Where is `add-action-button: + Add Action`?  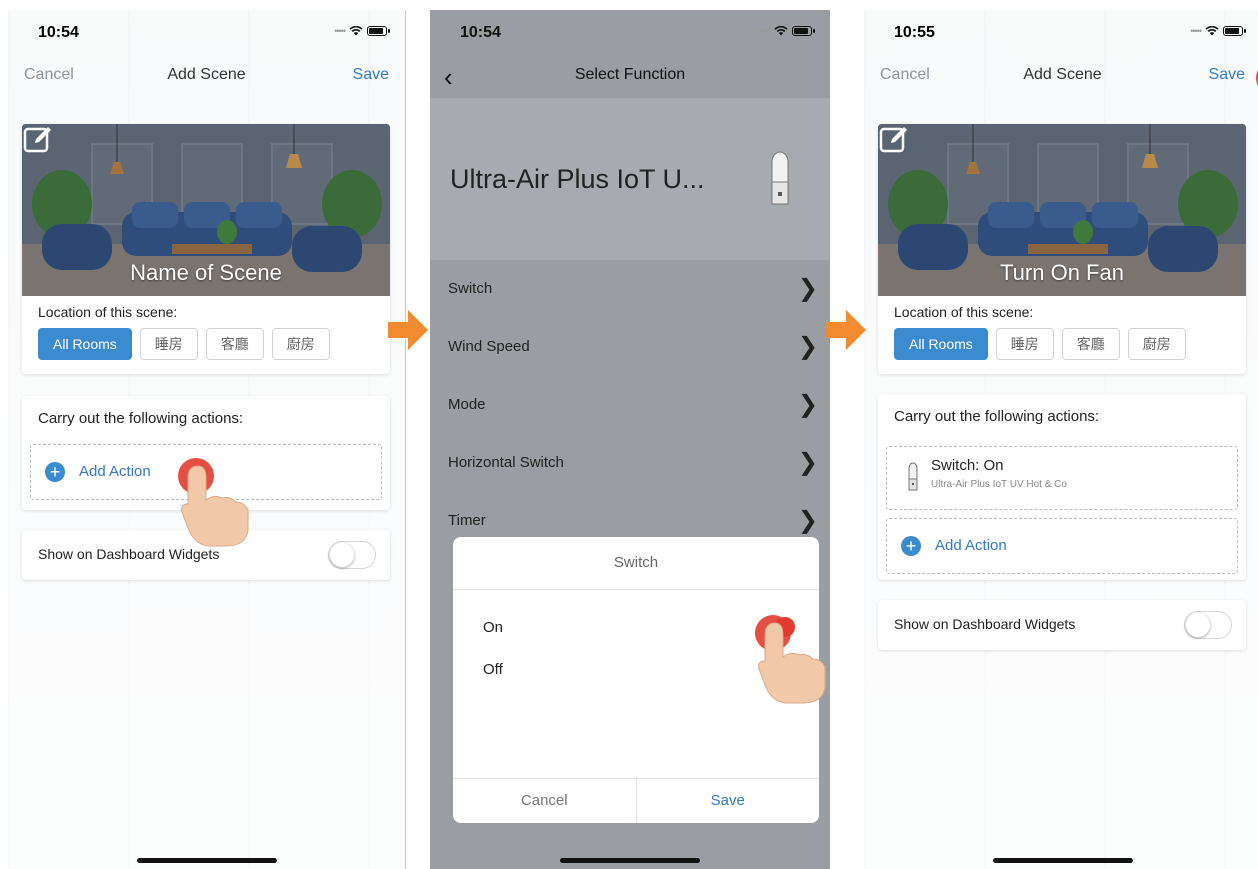
add-action-button: + Add Action is located at coordinates (1062, 546).